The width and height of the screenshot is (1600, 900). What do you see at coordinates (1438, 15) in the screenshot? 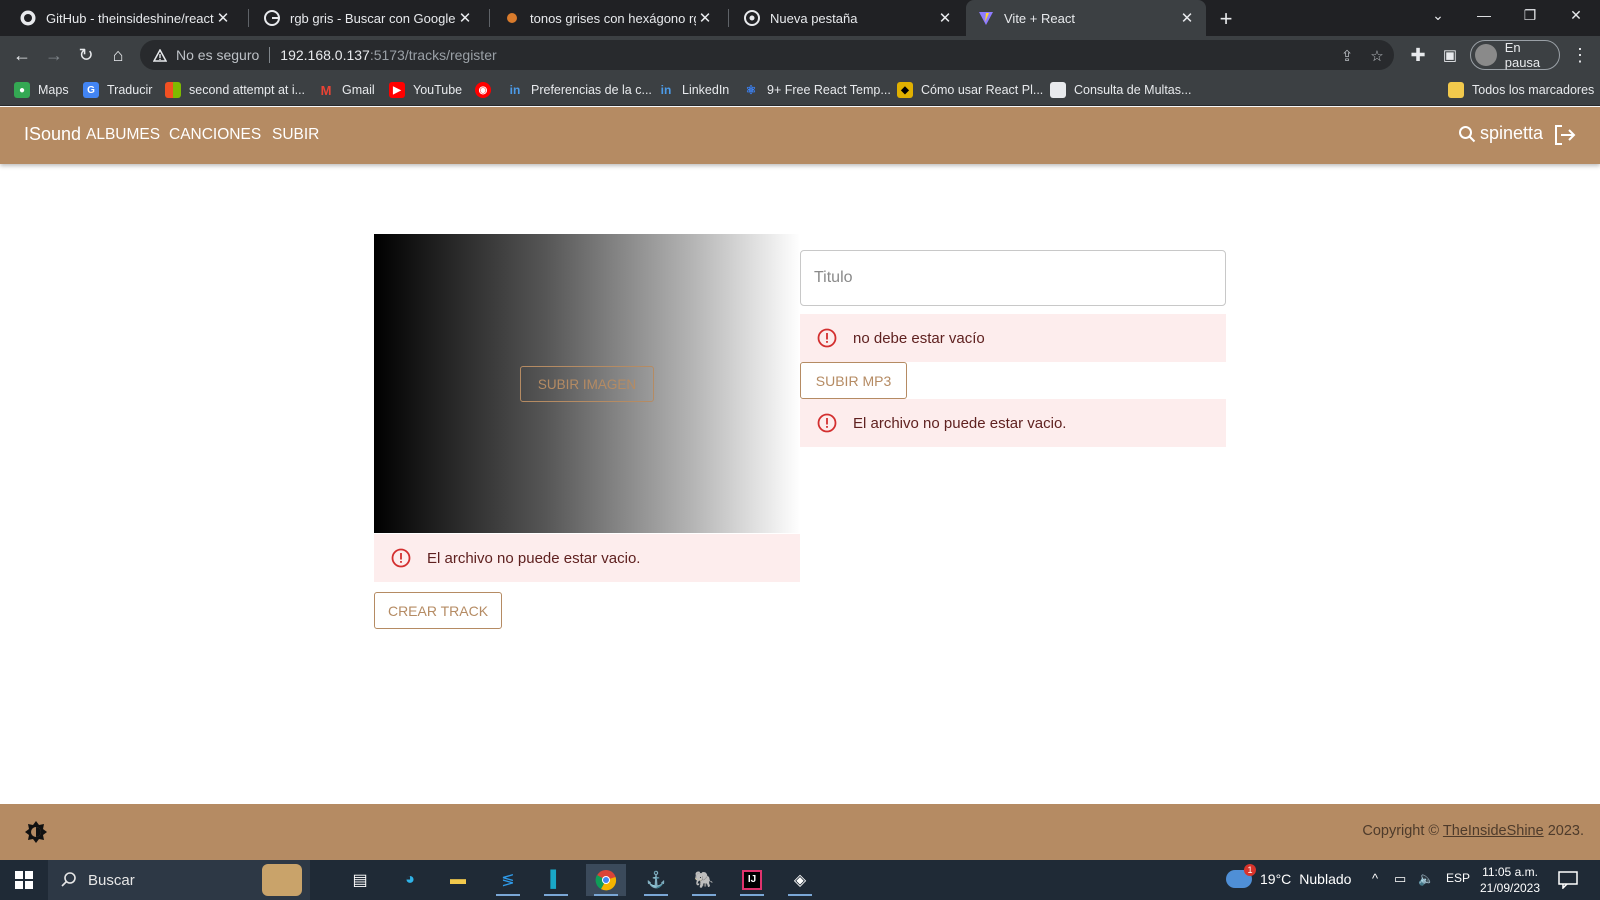
I see `tab-search-icon: ⌄` at bounding box center [1438, 15].